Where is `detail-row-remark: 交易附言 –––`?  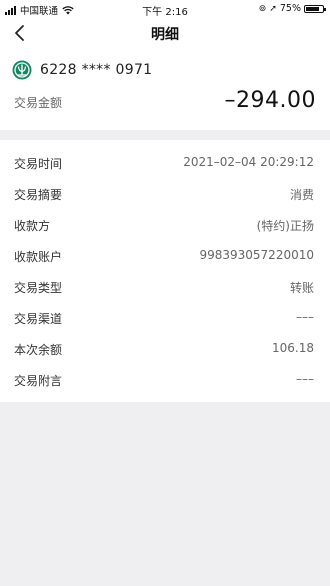
detail-row-remark: 交易附言 ––– is located at coordinates (165, 379).